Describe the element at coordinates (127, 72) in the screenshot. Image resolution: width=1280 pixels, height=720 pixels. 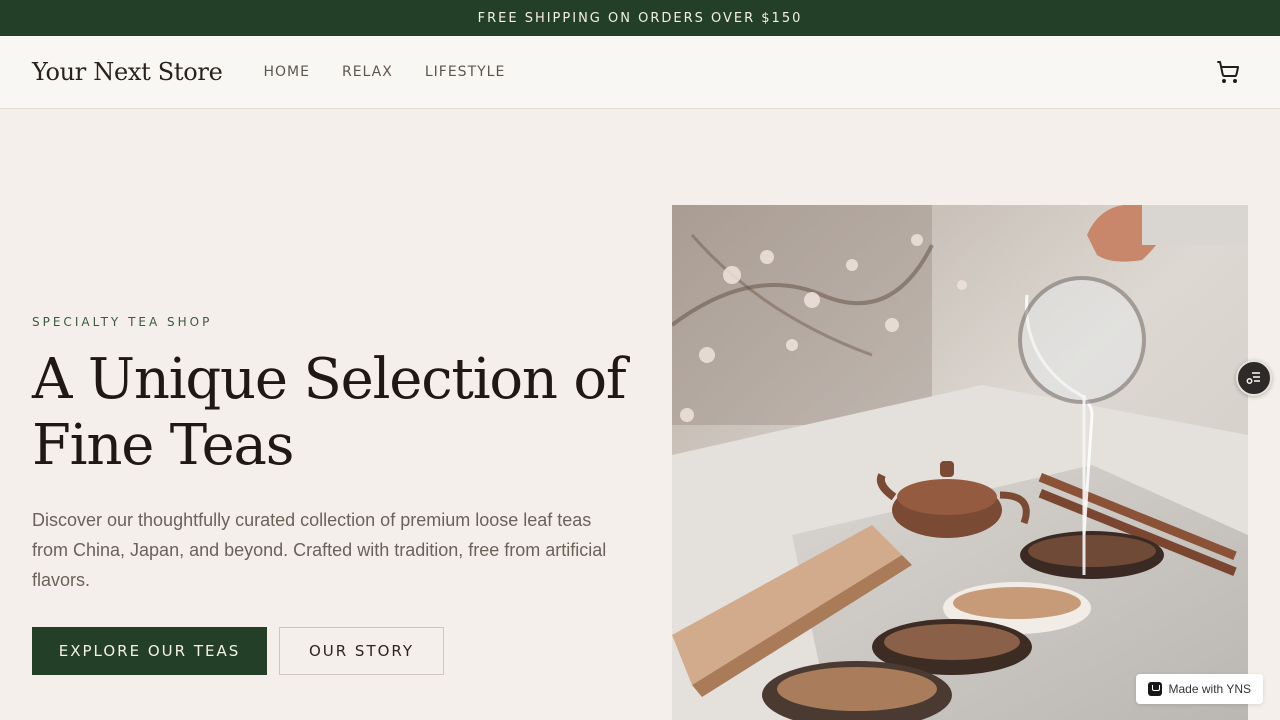
I see `store-logo: Your Next Store` at that location.